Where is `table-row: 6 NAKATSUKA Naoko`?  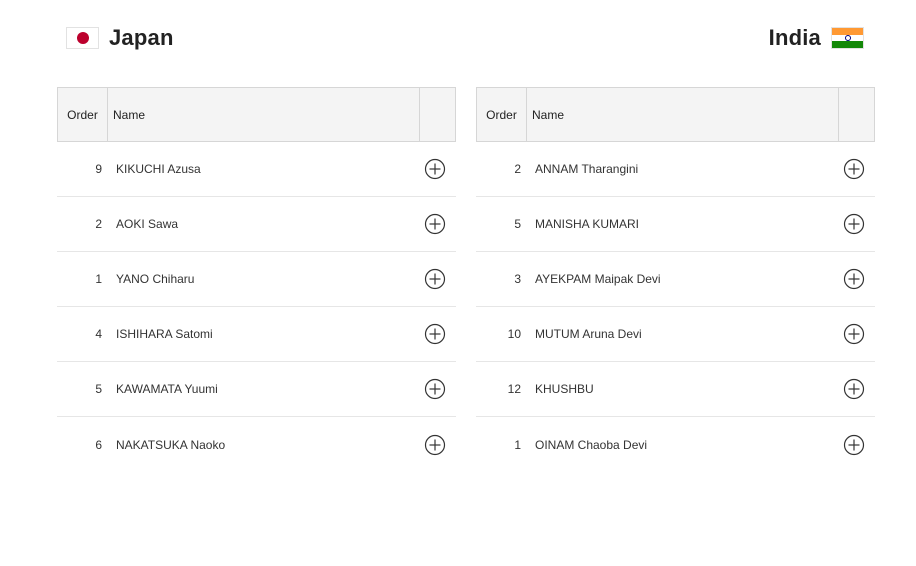
table-row: 6 NAKATSUKA Naoko is located at coordinates (256, 444).